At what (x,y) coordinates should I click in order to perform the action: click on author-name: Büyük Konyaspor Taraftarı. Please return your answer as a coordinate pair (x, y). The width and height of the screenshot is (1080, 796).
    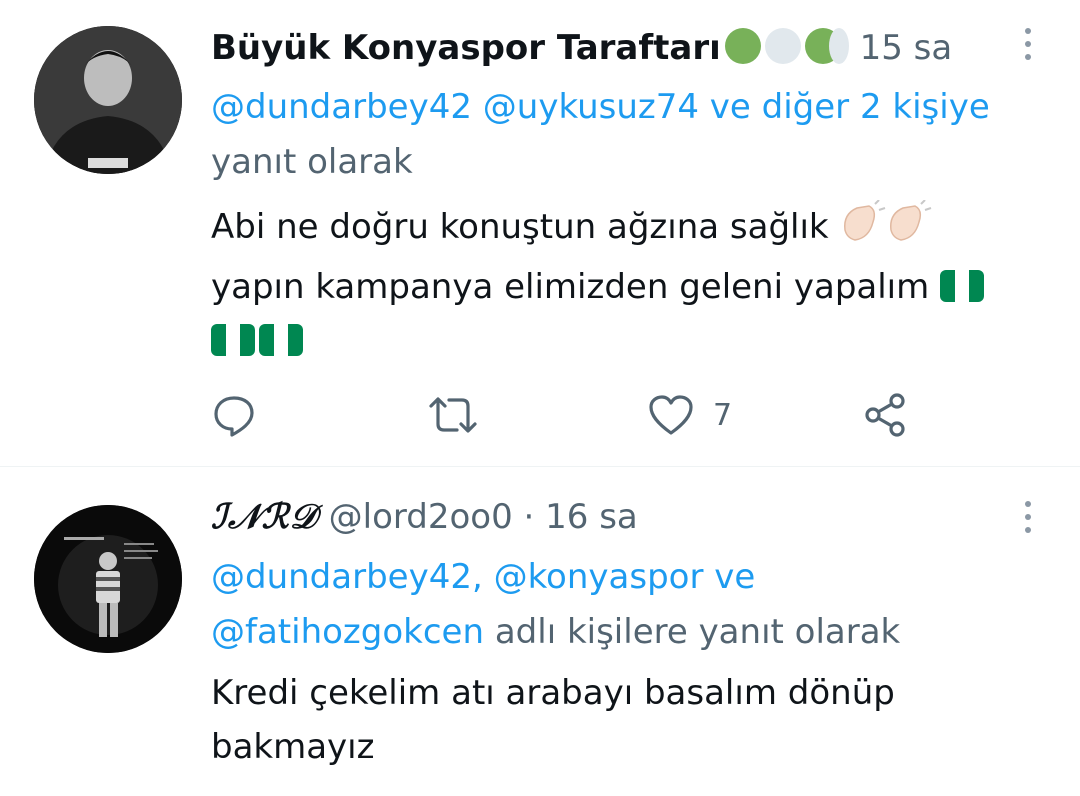
    Looking at the image, I should click on (466, 48).